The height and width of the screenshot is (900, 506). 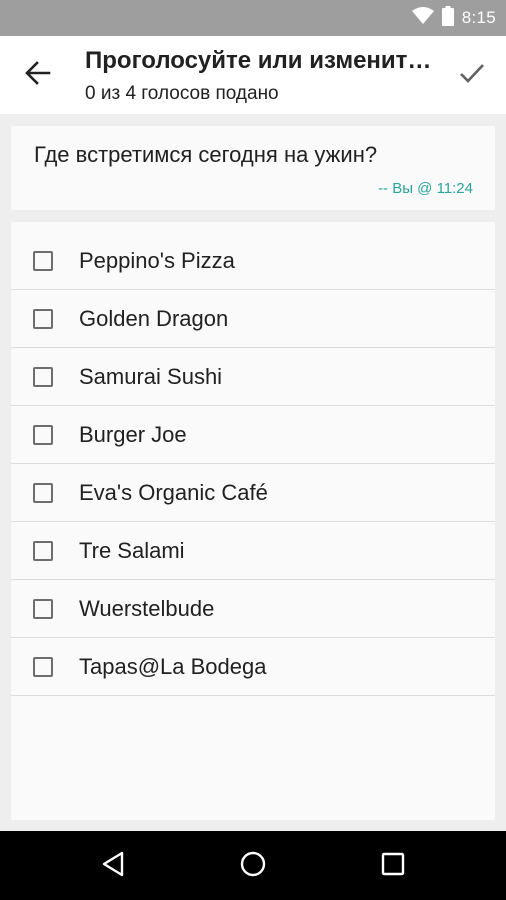 I want to click on wifi-icon, so click(x=422, y=18).